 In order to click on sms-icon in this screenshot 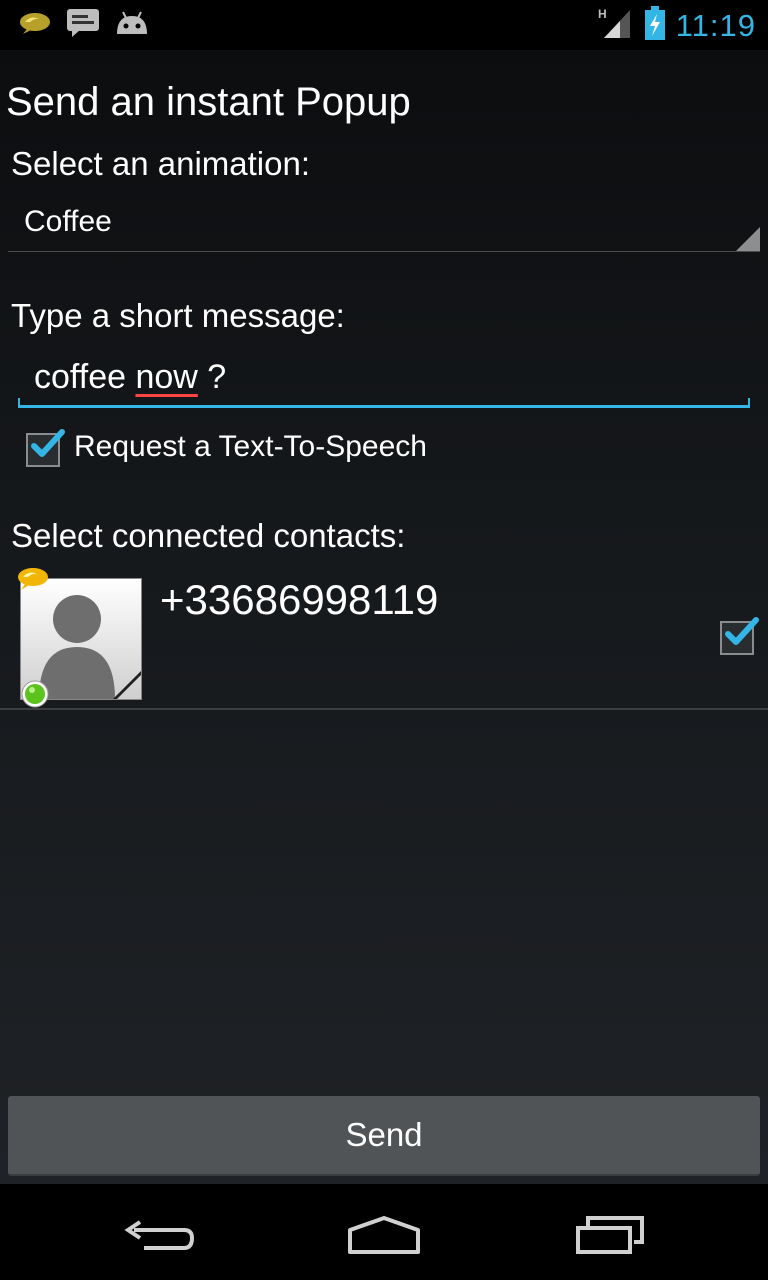, I will do `click(83, 25)`.